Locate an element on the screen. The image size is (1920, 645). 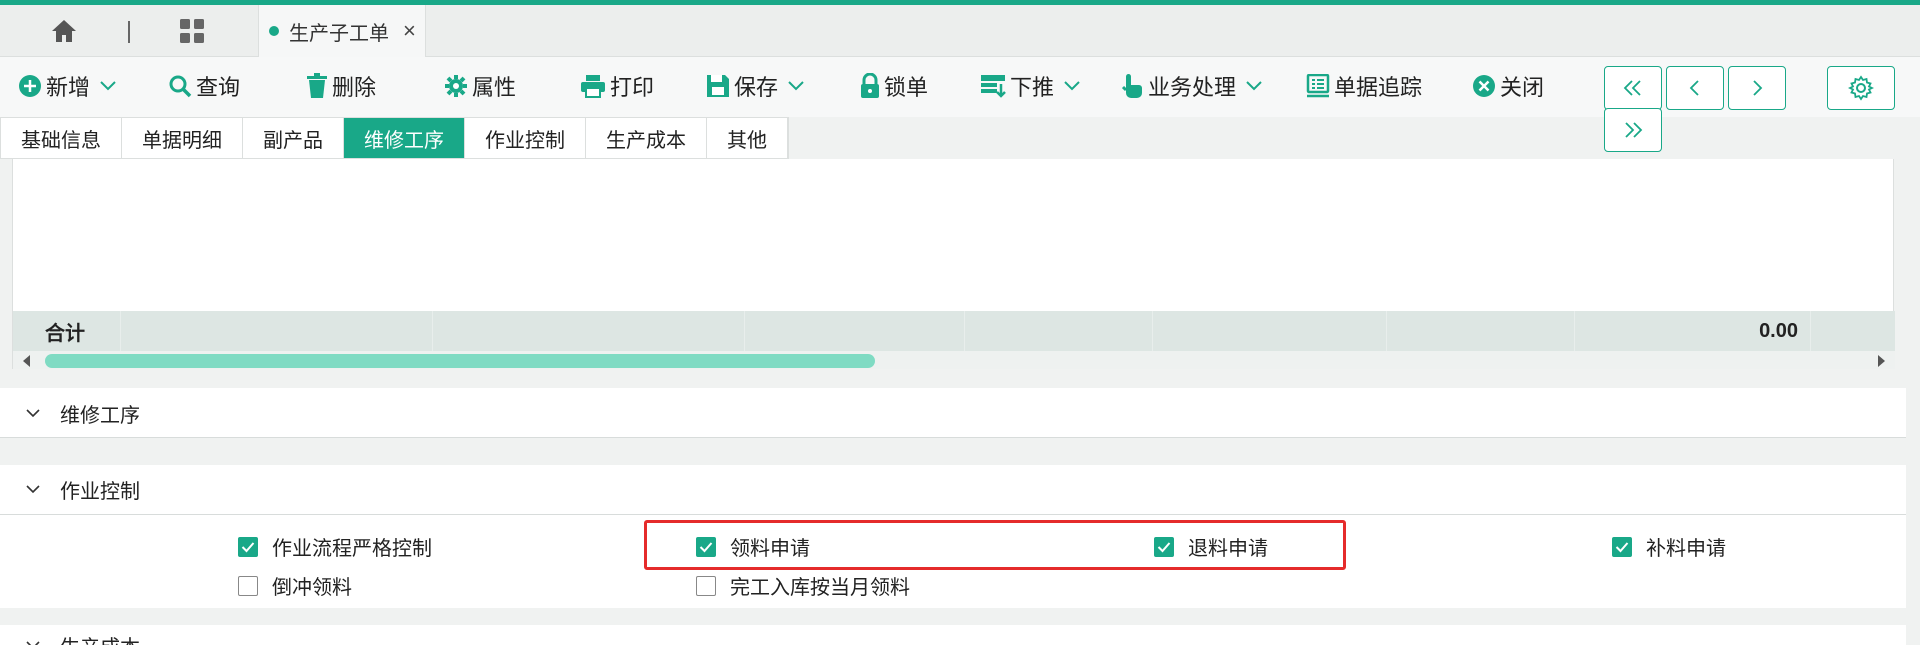
material-supplement-checkbox: 补料申请 is located at coordinates (1669, 546).